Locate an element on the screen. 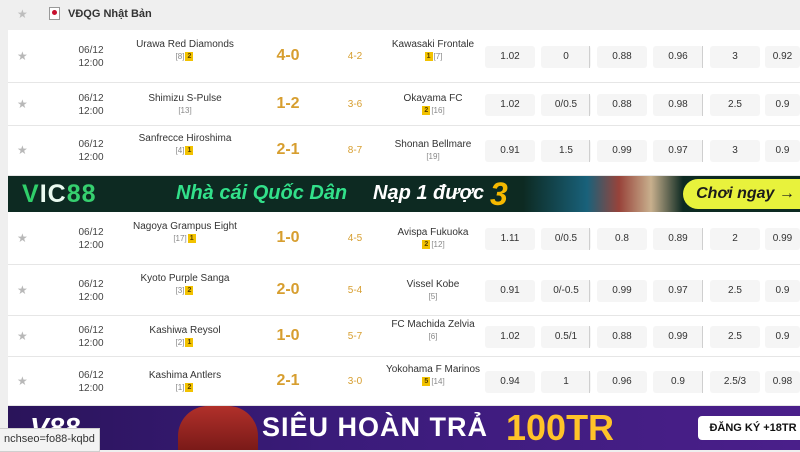  away-team: Yokohama F Marinos 5 [14] is located at coordinates (433, 376).